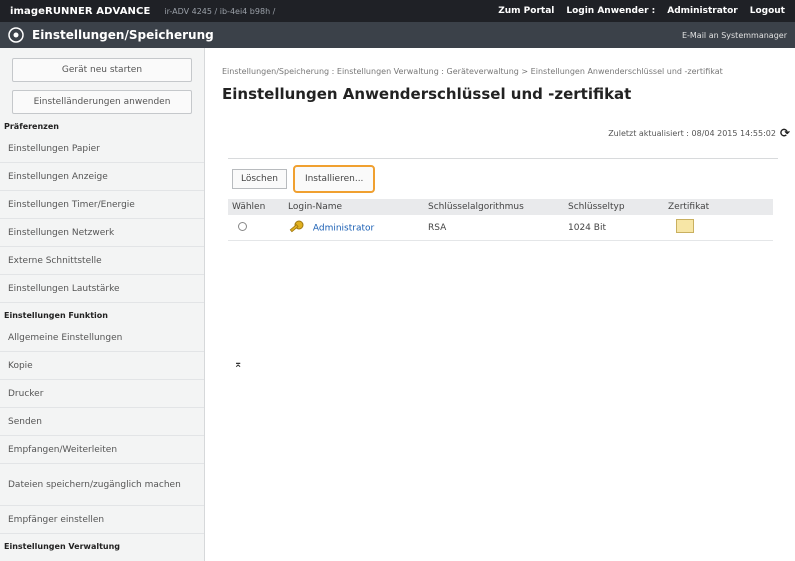 This screenshot has height=561, width=795. What do you see at coordinates (102, 205) in the screenshot?
I see `sidebar-item-timer-energy: Einstellungen Timer/Energie` at bounding box center [102, 205].